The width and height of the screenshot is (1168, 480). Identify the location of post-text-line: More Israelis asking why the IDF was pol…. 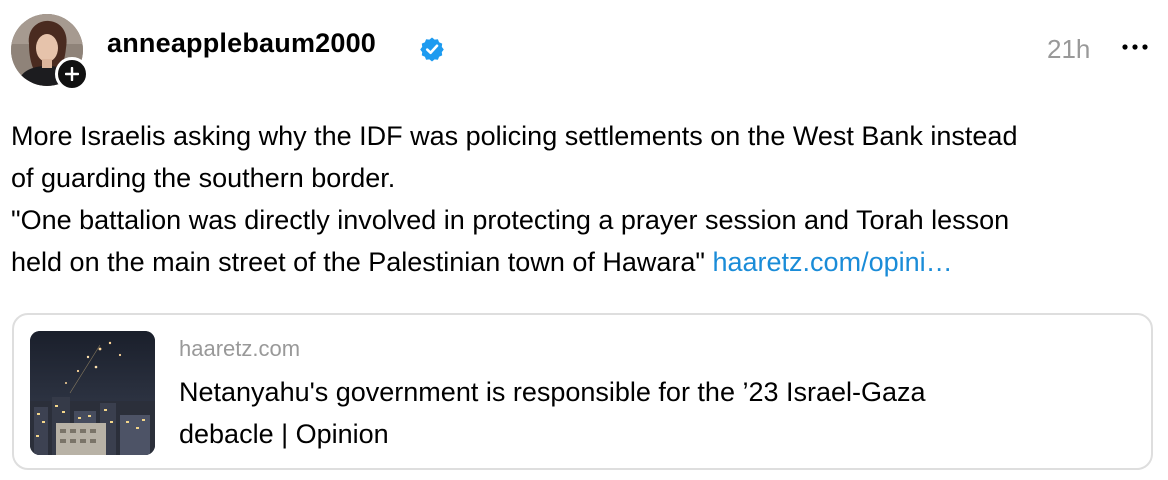
(514, 136).